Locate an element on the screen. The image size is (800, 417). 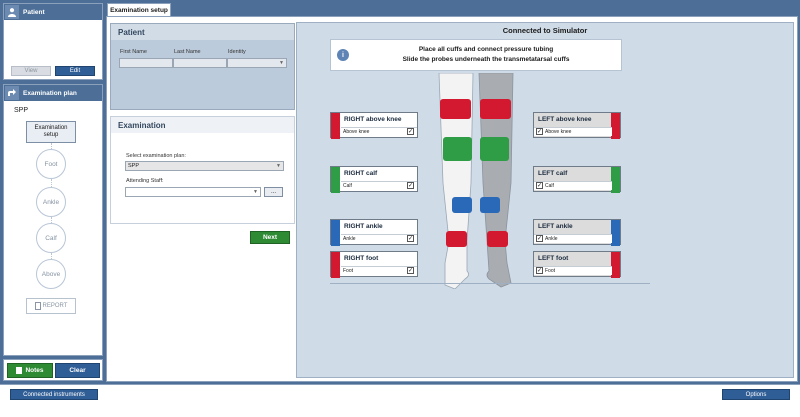
step-above: Above is located at coordinates (51, 274).